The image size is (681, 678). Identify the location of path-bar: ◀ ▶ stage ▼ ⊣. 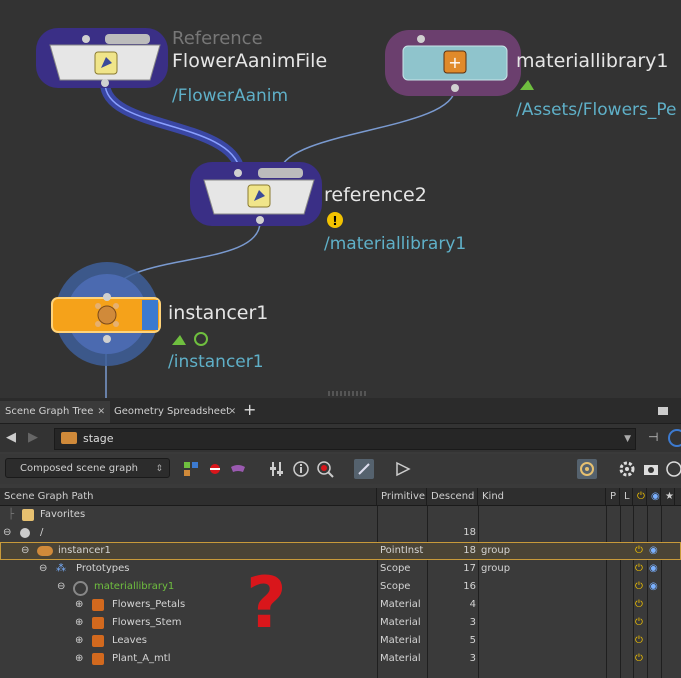
(340, 438).